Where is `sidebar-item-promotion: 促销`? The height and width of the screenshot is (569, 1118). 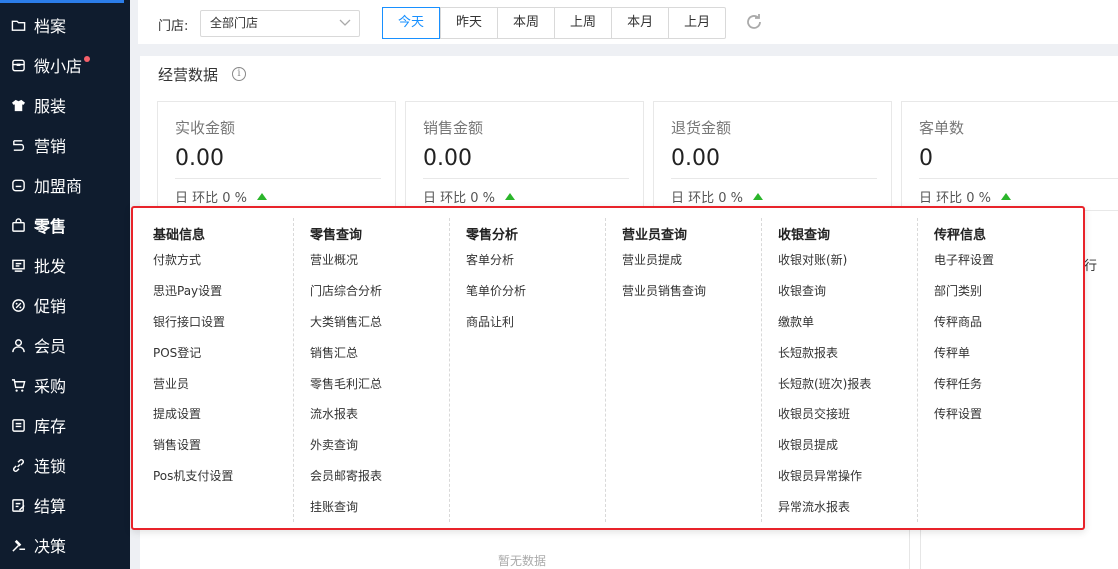
sidebar-item-promotion: 促销 is located at coordinates (65, 305).